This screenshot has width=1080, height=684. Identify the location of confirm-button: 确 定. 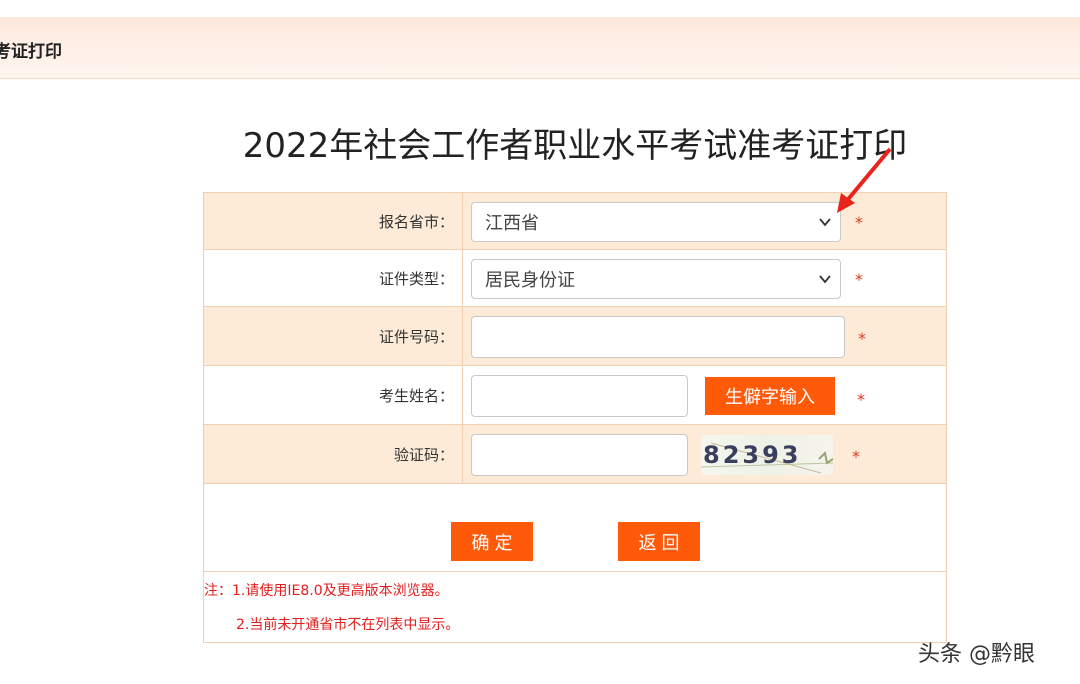
(492, 541).